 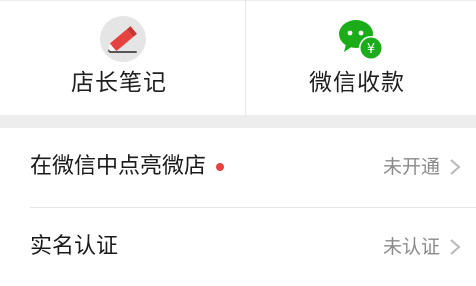 I want to click on section-separator, so click(x=238, y=121).